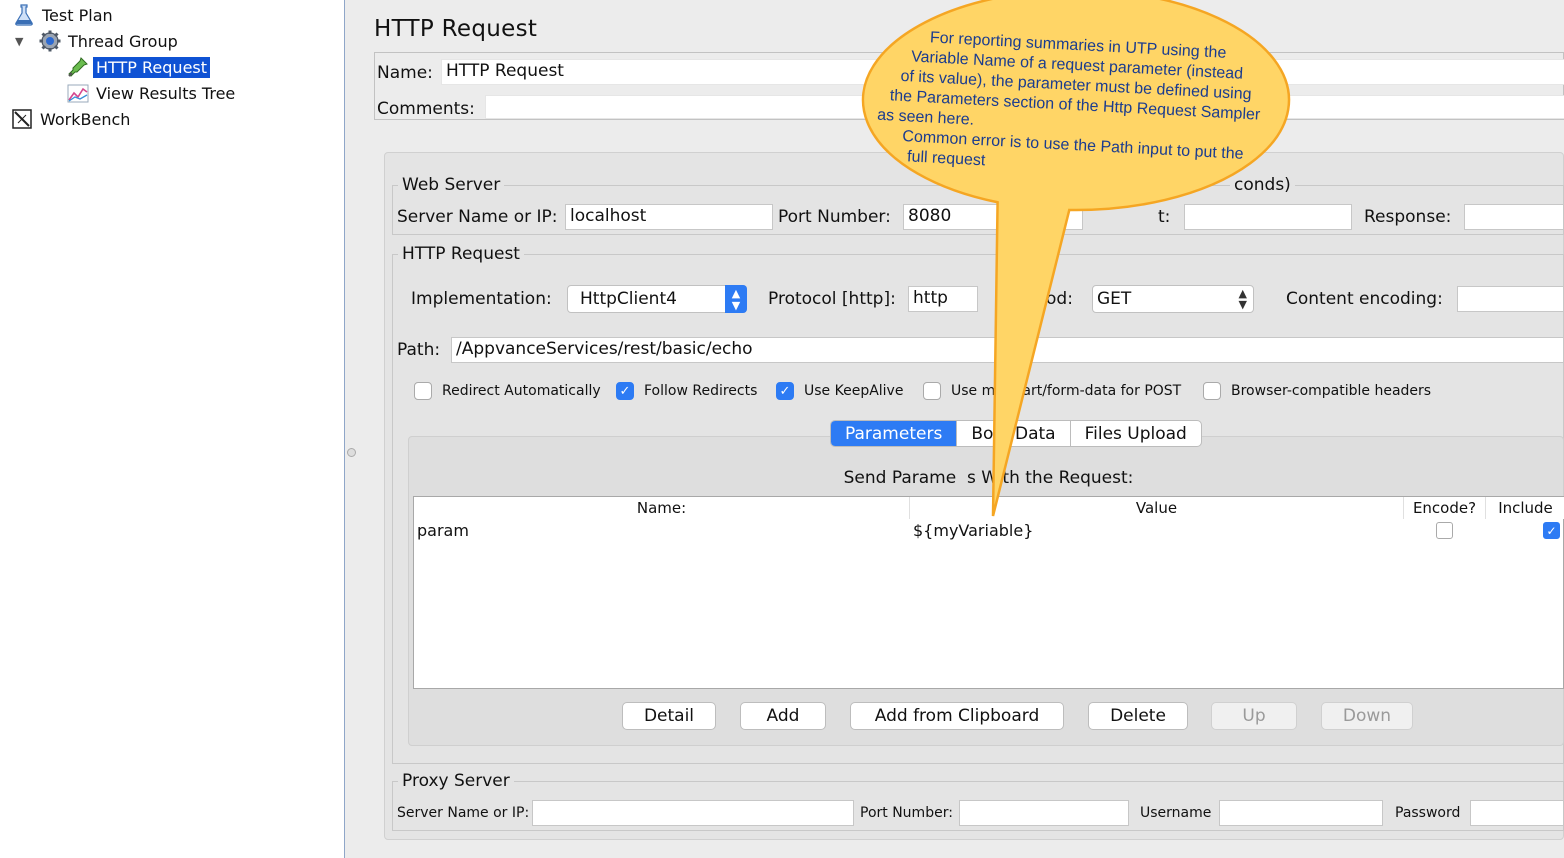  Describe the element at coordinates (1301, 813) in the screenshot. I see `proxy-username-field` at that location.